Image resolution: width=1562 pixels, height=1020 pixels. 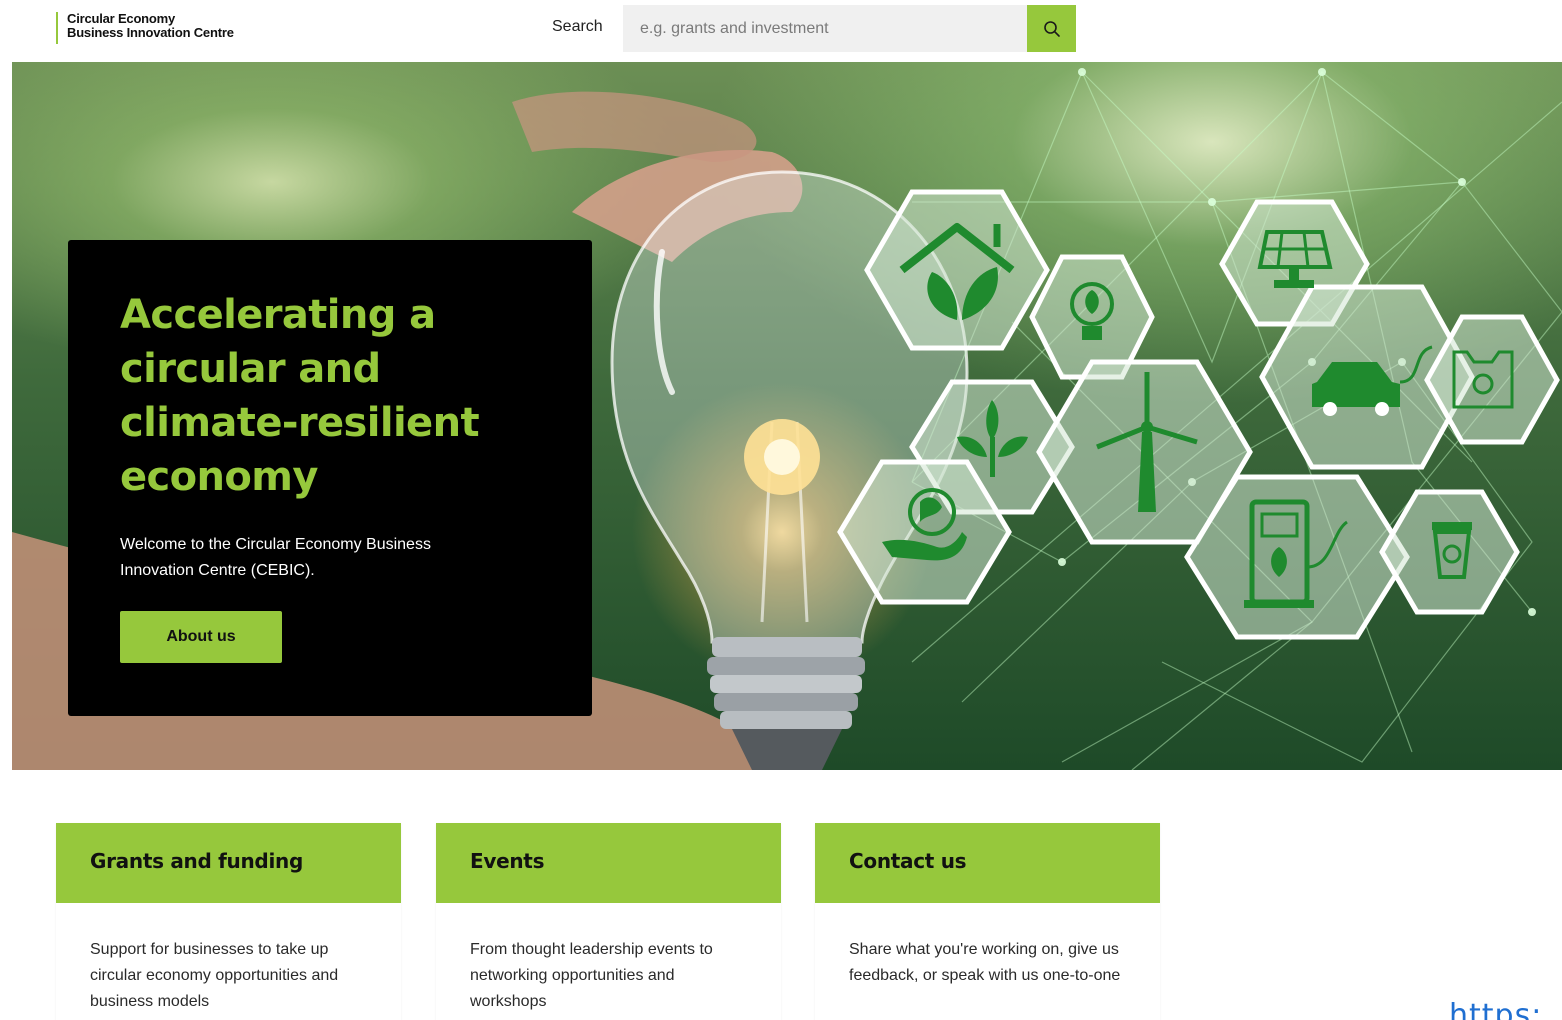 I want to click on card-header: Events, so click(x=608, y=863).